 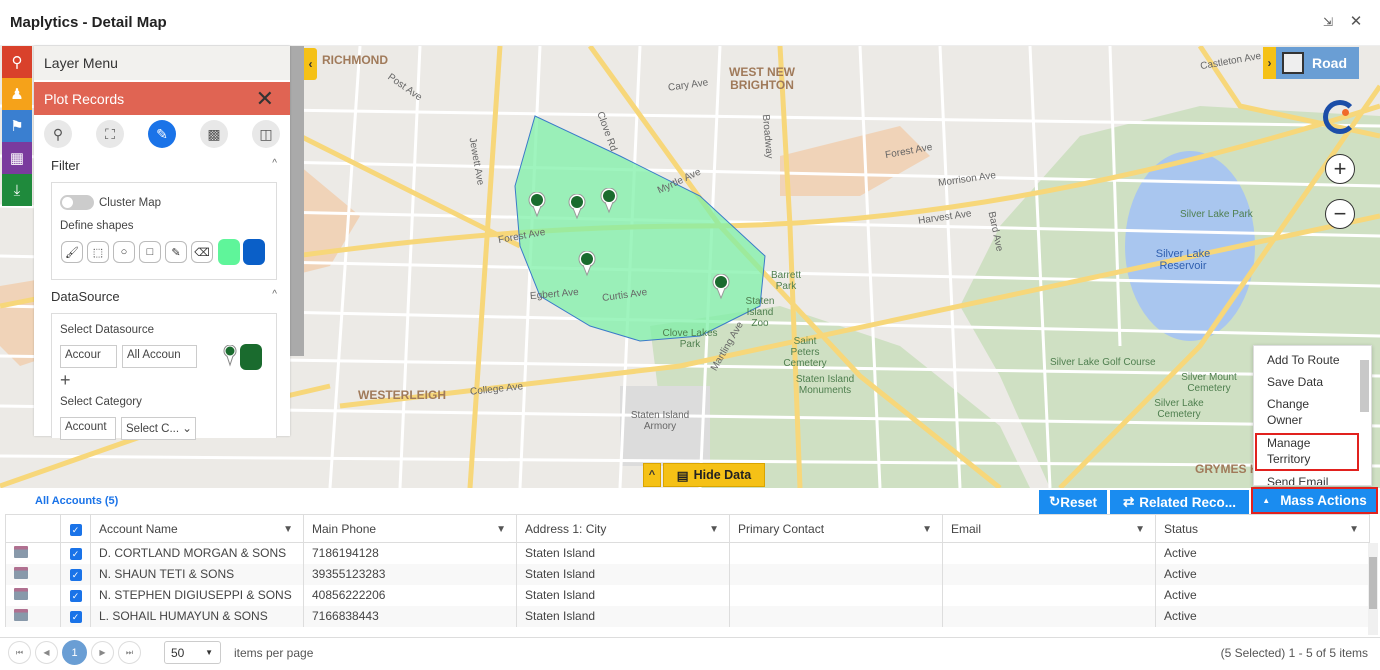 What do you see at coordinates (17, 190) in the screenshot?
I see `rail-download: ⤓` at bounding box center [17, 190].